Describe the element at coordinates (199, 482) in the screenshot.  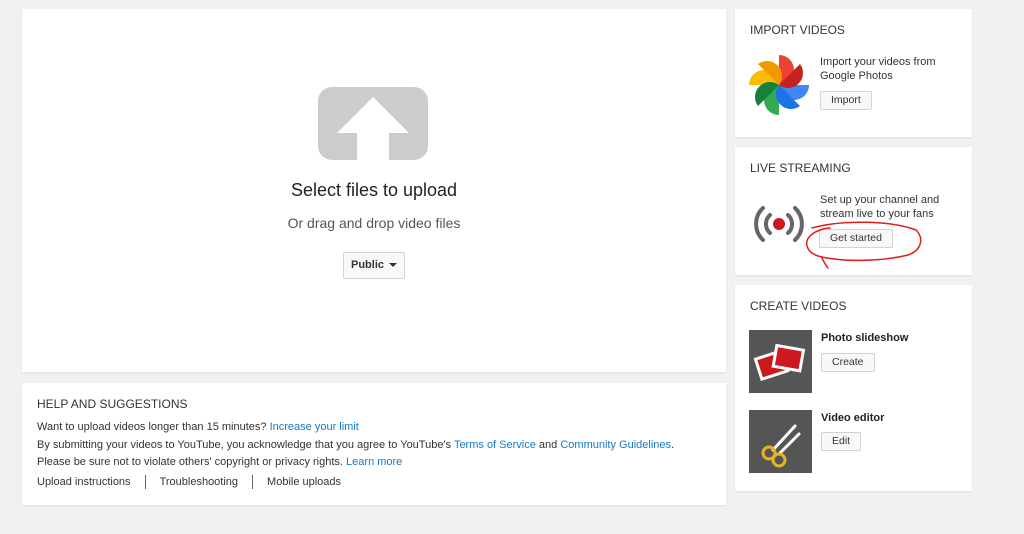
I see `troubleshooting-link: Troubleshooting` at that location.